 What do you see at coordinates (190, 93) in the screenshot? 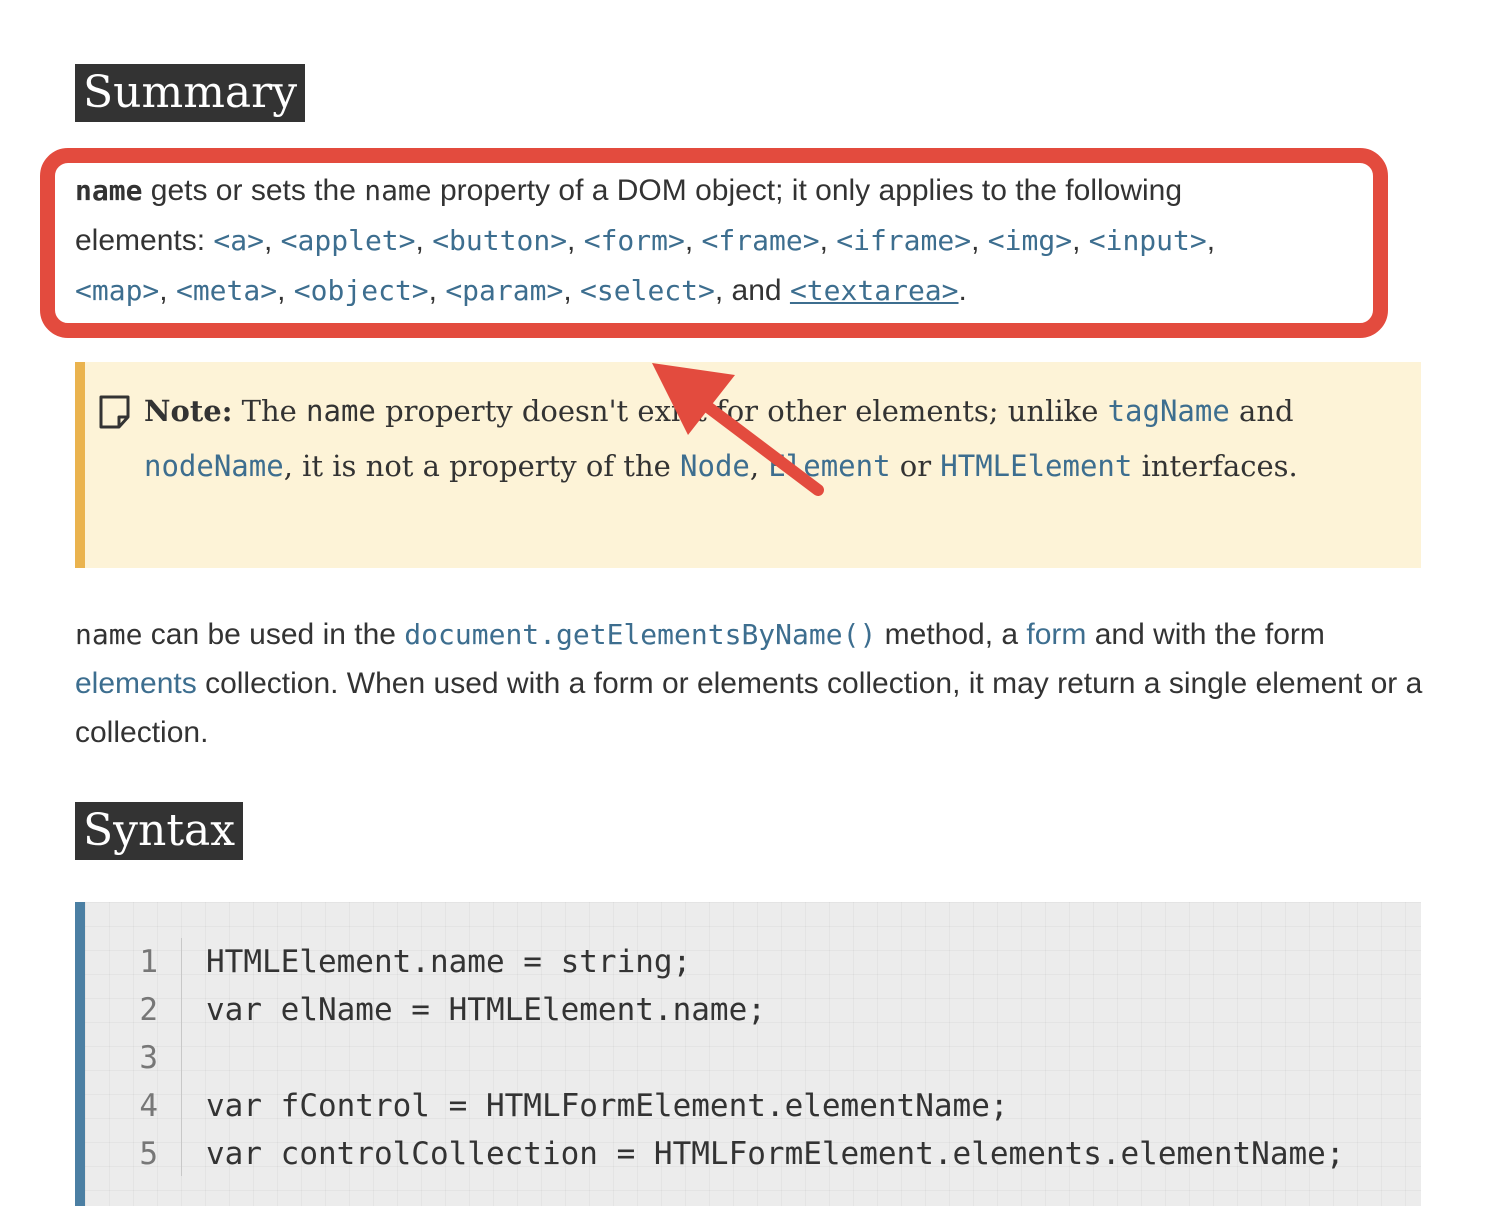
I see `summary-heading: Summary` at bounding box center [190, 93].